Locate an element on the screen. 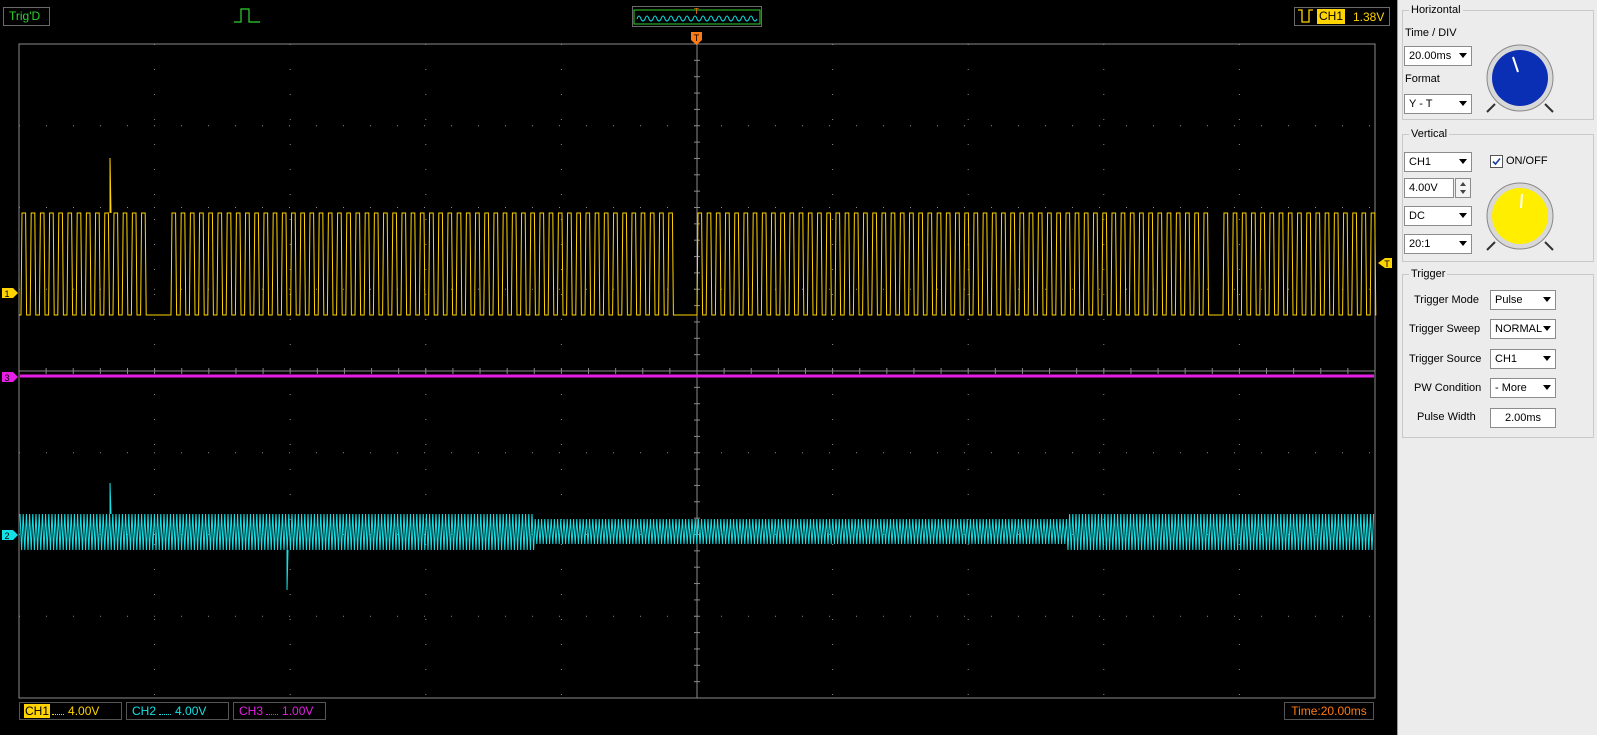  vertical-title: Vertical is located at coordinates (1429, 134).